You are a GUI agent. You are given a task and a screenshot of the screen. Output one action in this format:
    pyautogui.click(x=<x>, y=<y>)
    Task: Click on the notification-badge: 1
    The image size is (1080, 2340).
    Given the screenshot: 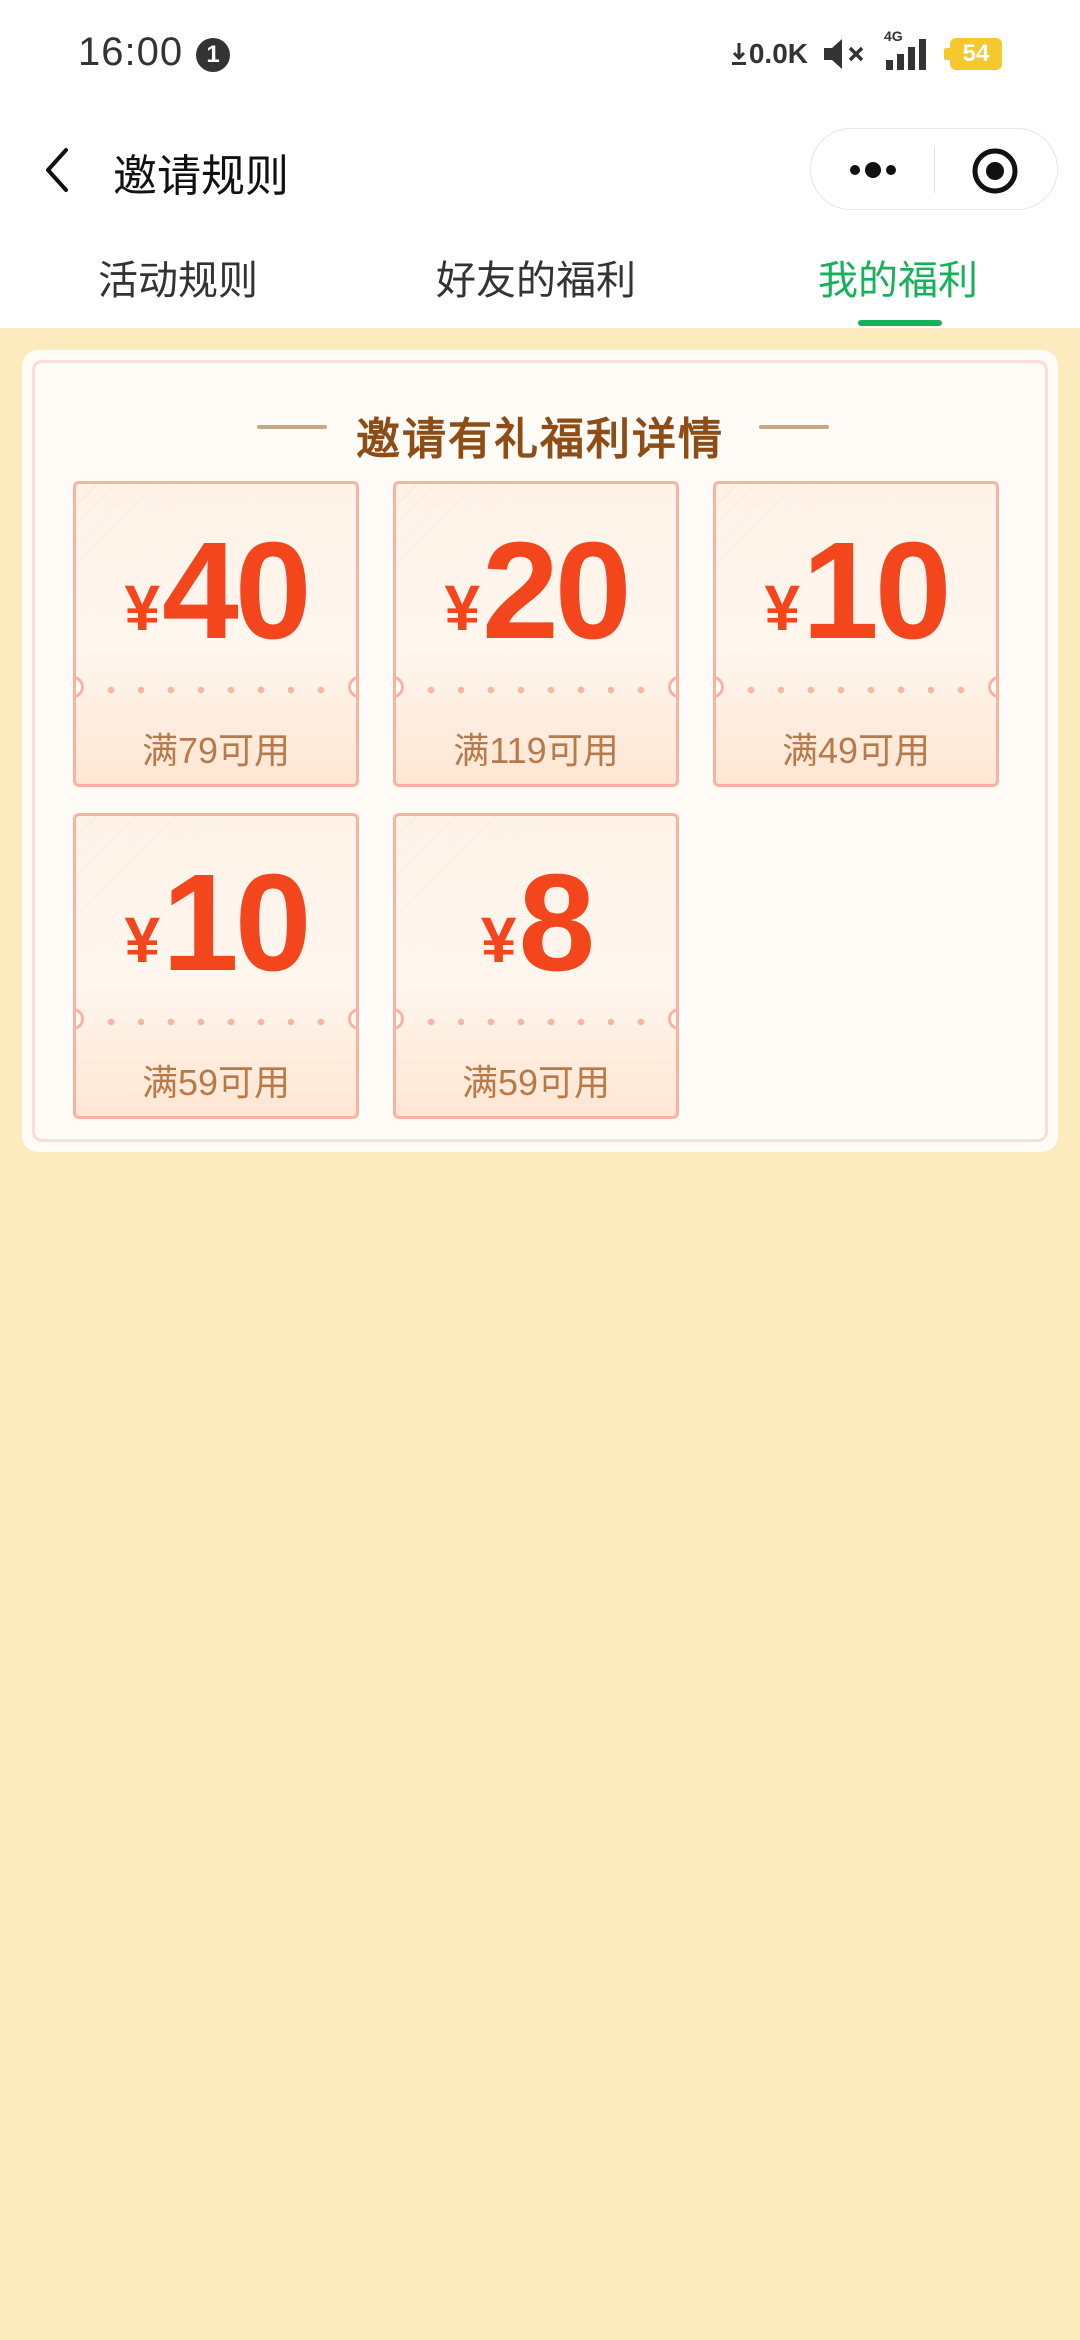 What is the action you would take?
    pyautogui.click(x=213, y=55)
    